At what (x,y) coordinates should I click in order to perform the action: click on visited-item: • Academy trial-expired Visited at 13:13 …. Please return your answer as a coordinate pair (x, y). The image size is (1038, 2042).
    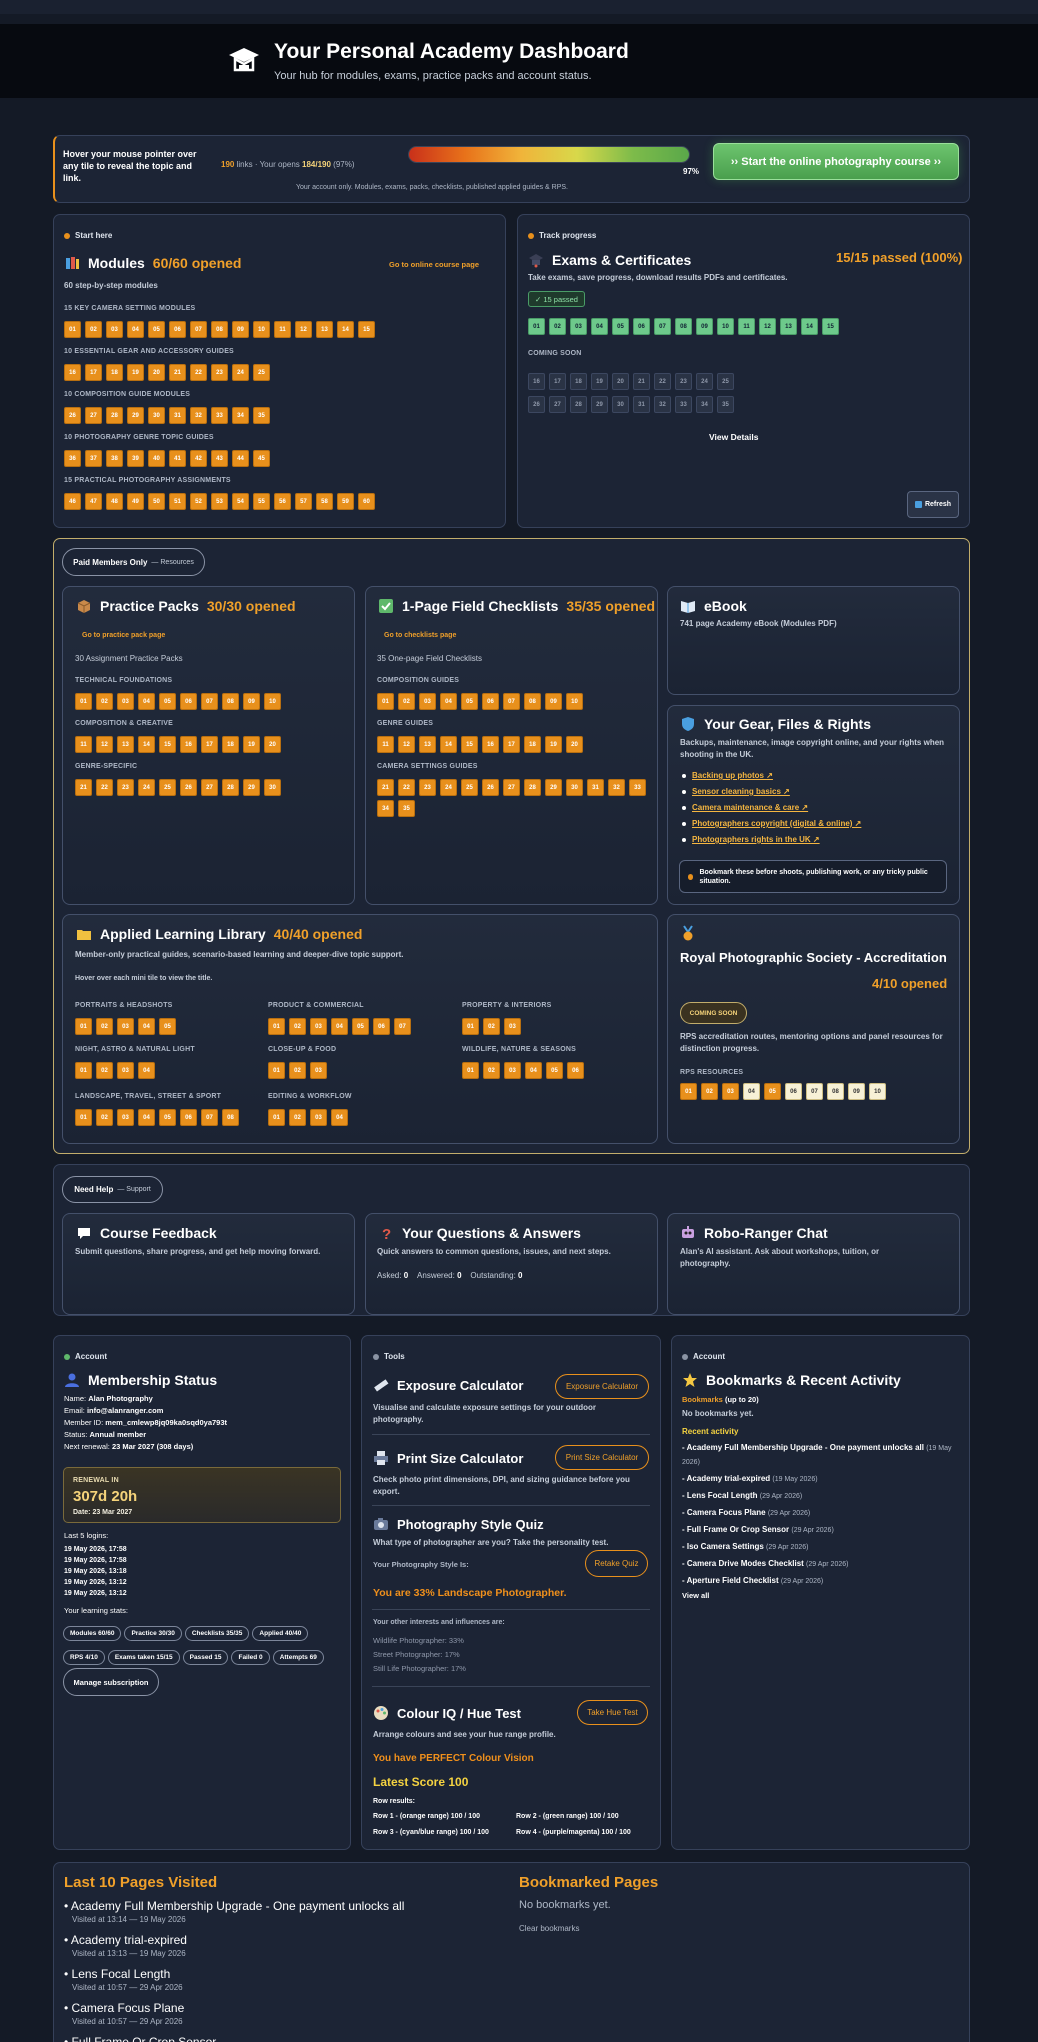
    Looking at the image, I should click on (289, 1946).